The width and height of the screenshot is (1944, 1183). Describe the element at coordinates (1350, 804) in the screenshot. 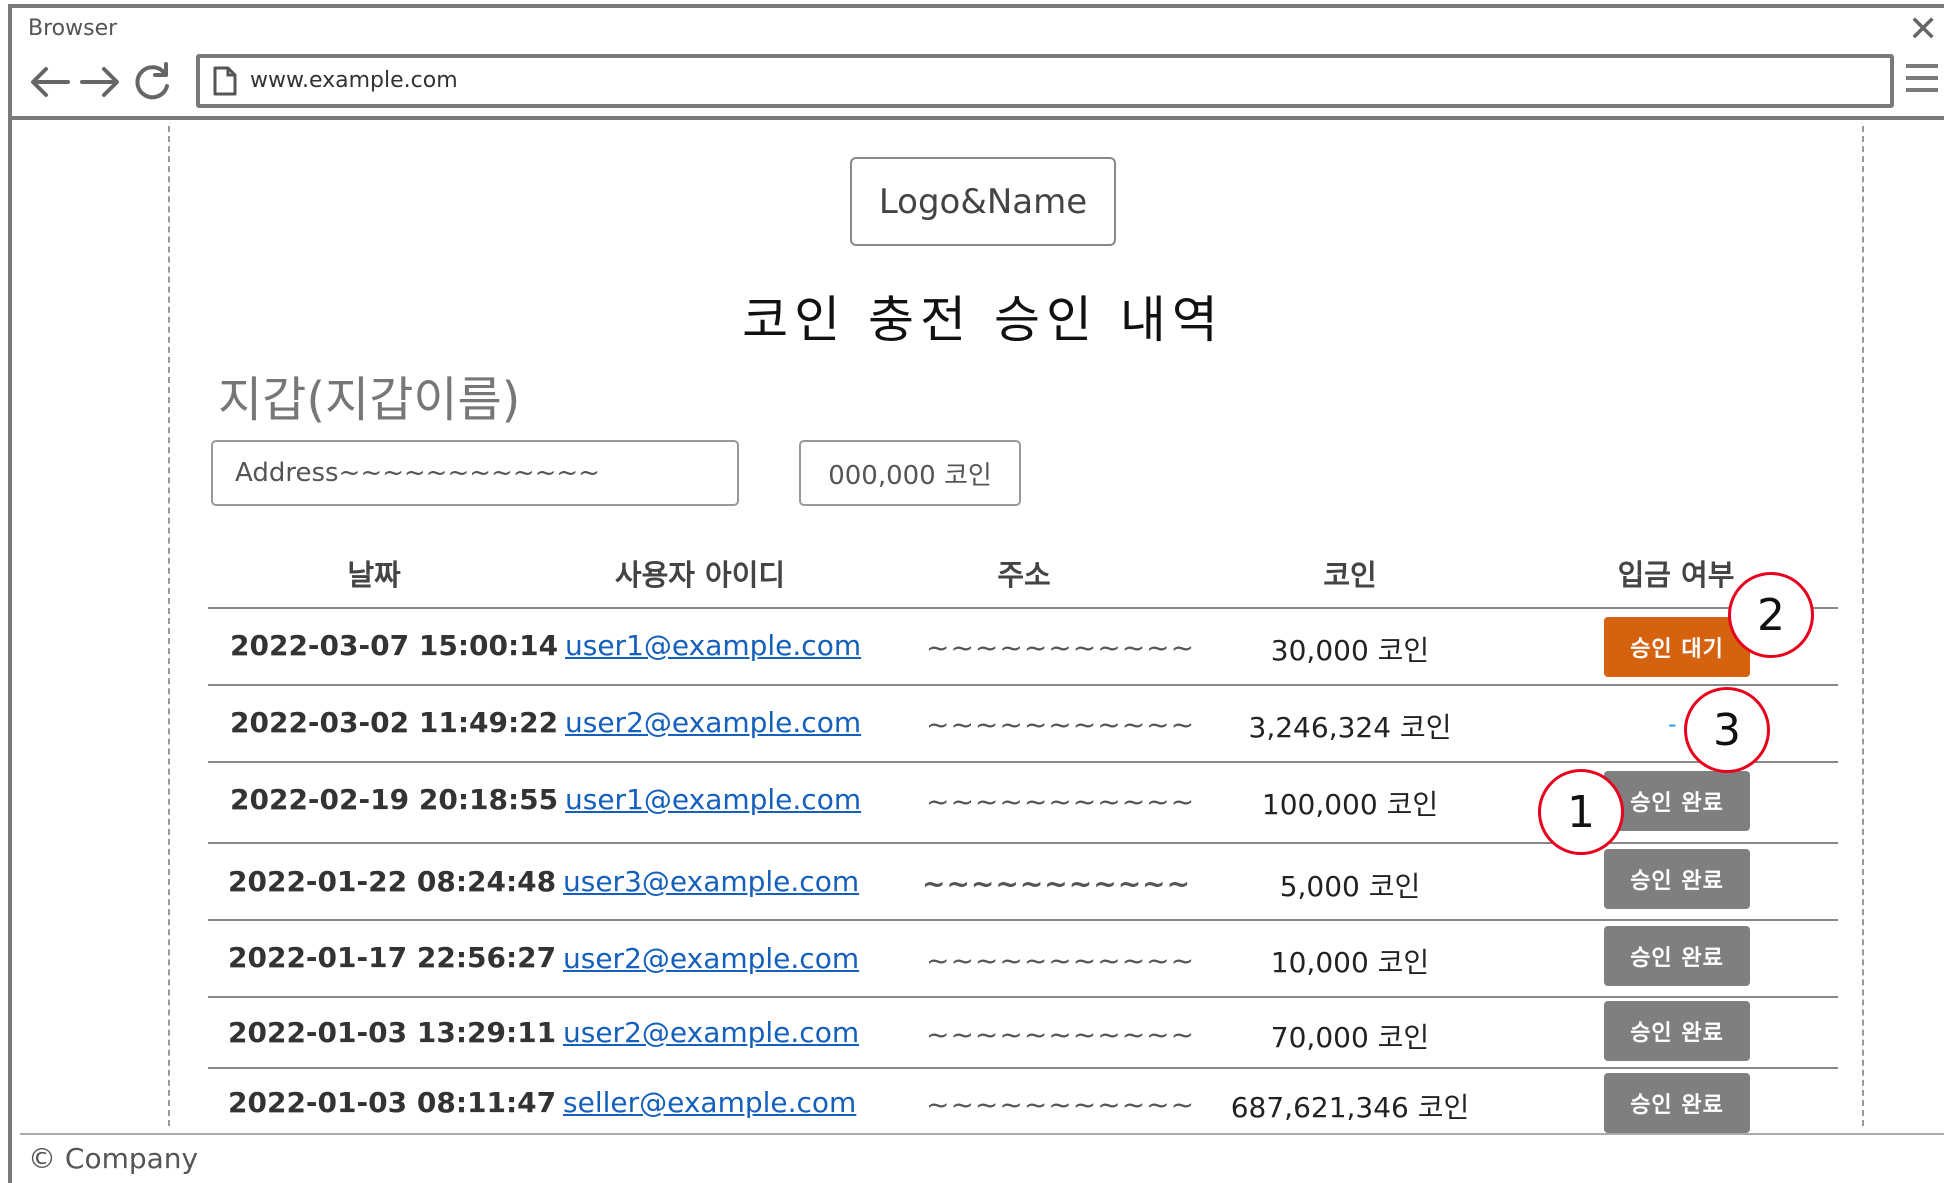

I see `row-coin: 100,000 코인` at that location.